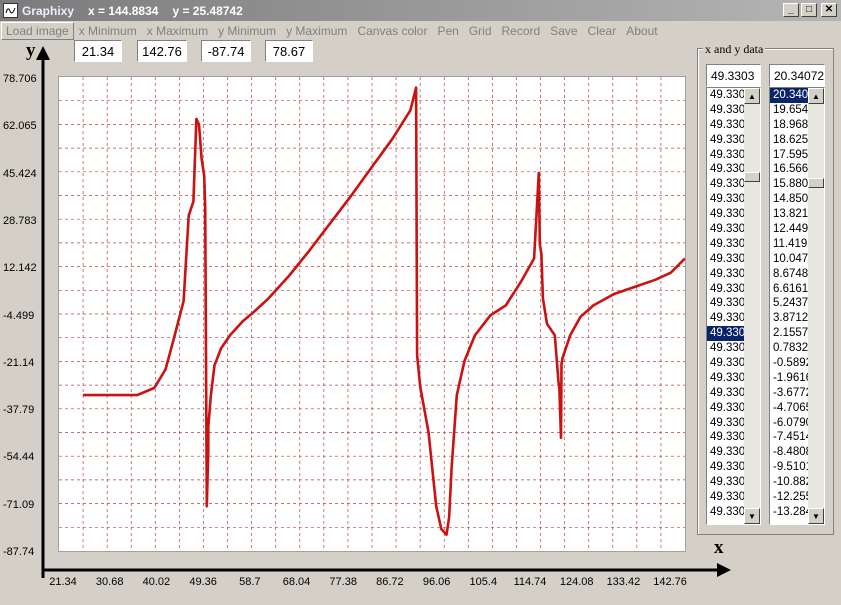  Describe the element at coordinates (733, 75) in the screenshot. I see `x-value-entry: 49.3303` at that location.